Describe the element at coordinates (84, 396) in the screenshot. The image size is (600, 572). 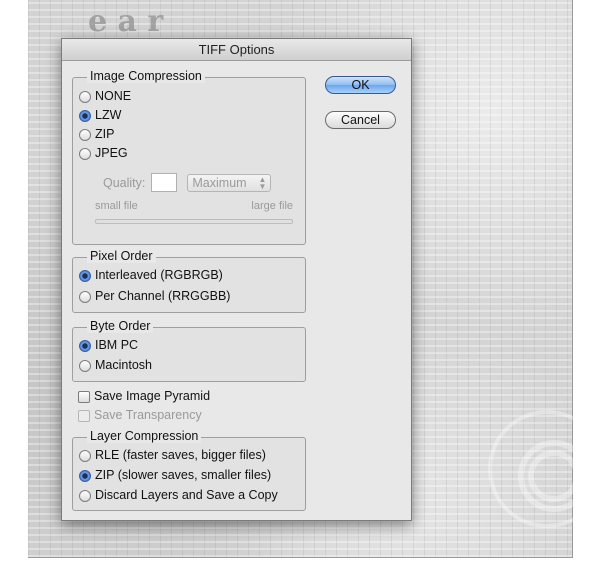
I see `save-image-pyramid-checkbox` at that location.